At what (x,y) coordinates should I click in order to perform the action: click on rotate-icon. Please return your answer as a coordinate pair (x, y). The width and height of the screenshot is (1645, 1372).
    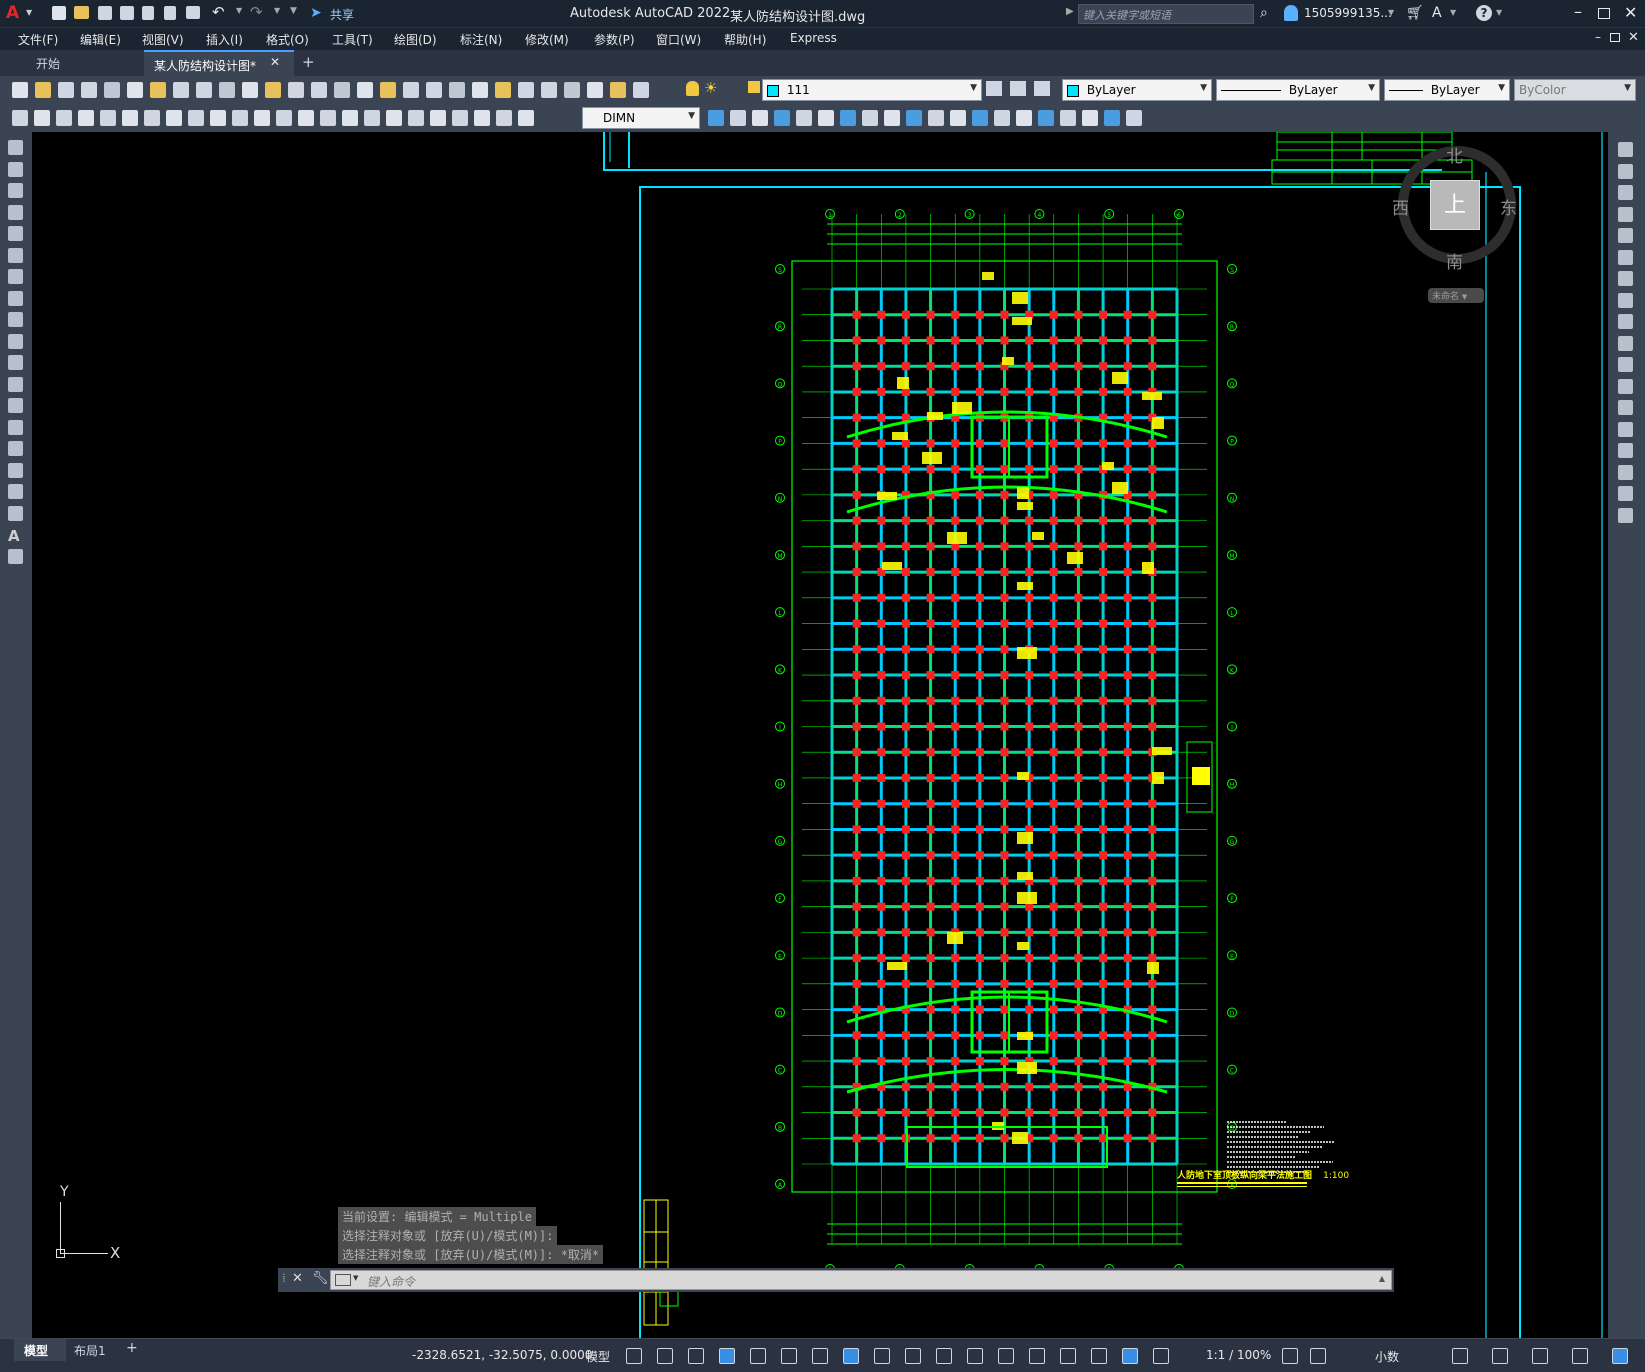
    Looking at the image, I should click on (848, 118).